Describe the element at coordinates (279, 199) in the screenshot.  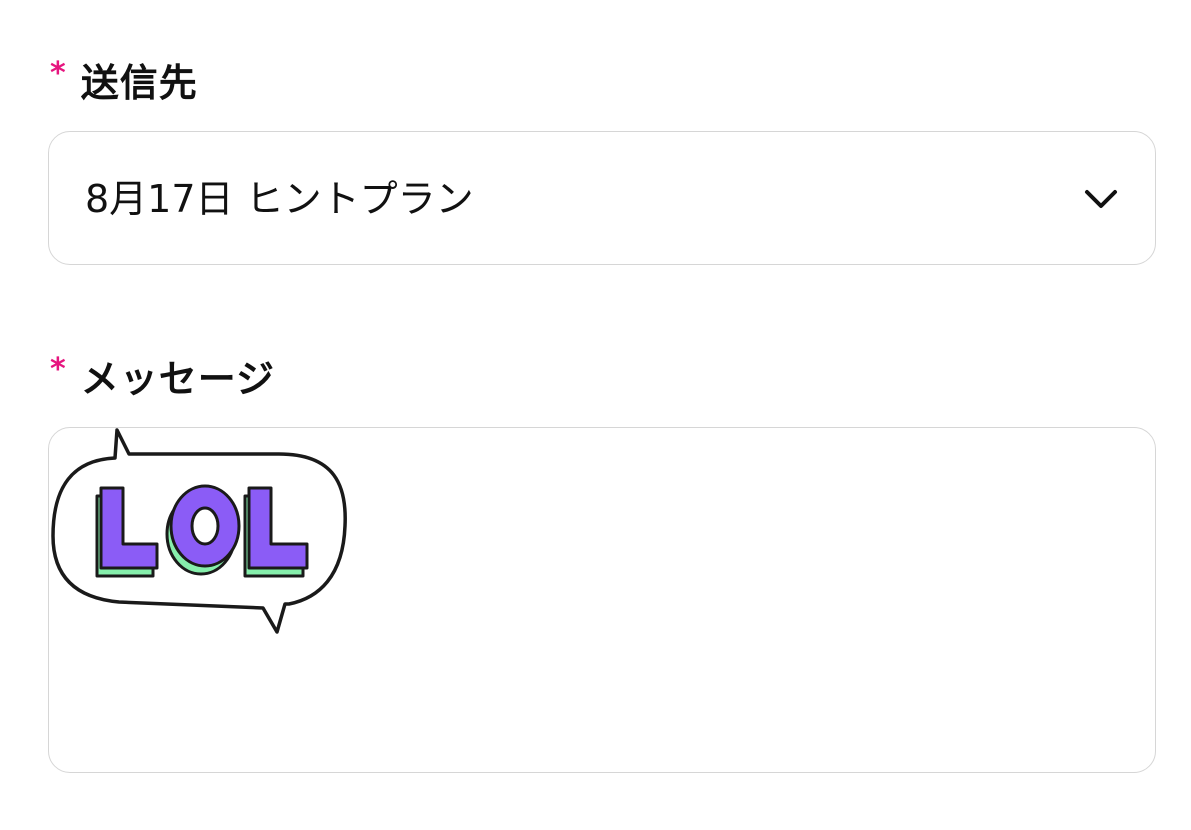
I see `recipient-selected-value: 8月17日 ヒントプラン` at that location.